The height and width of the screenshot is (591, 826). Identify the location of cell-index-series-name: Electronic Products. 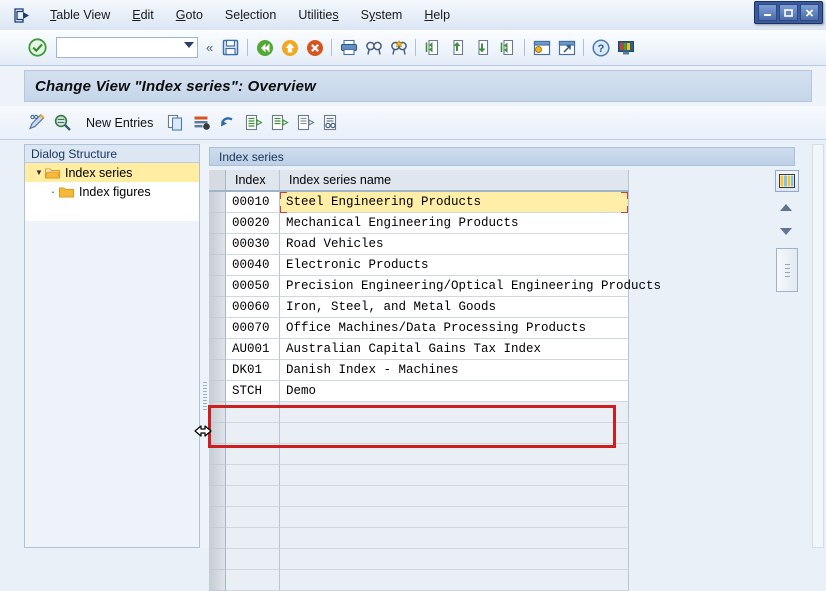
(454, 265).